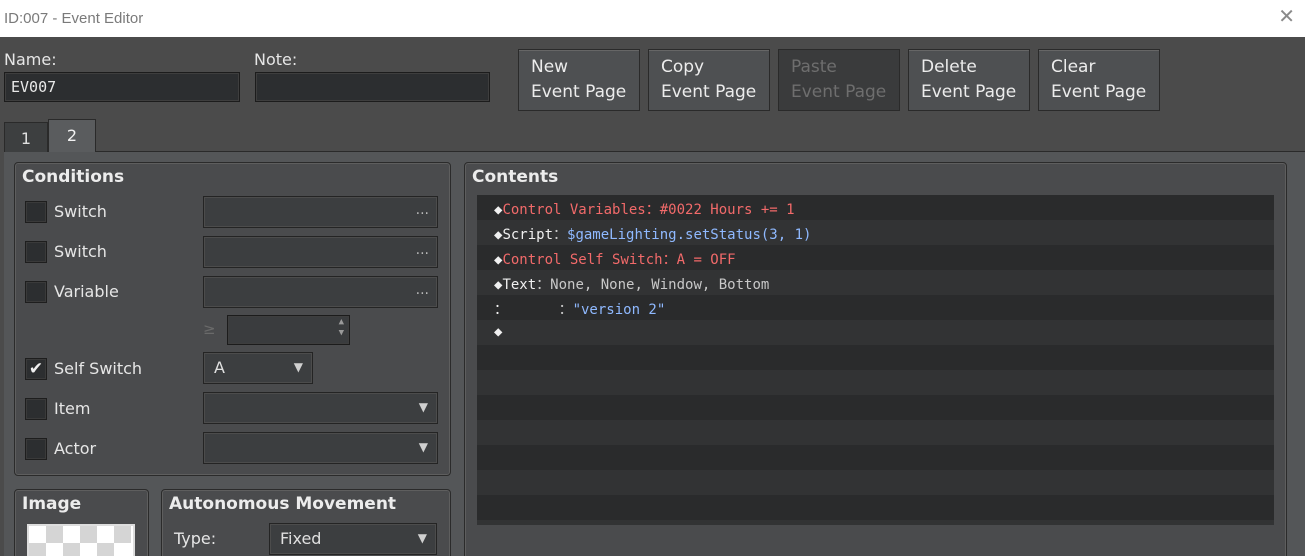 The height and width of the screenshot is (556, 1305). What do you see at coordinates (320, 448) in the screenshot?
I see `actor-select: ▼` at bounding box center [320, 448].